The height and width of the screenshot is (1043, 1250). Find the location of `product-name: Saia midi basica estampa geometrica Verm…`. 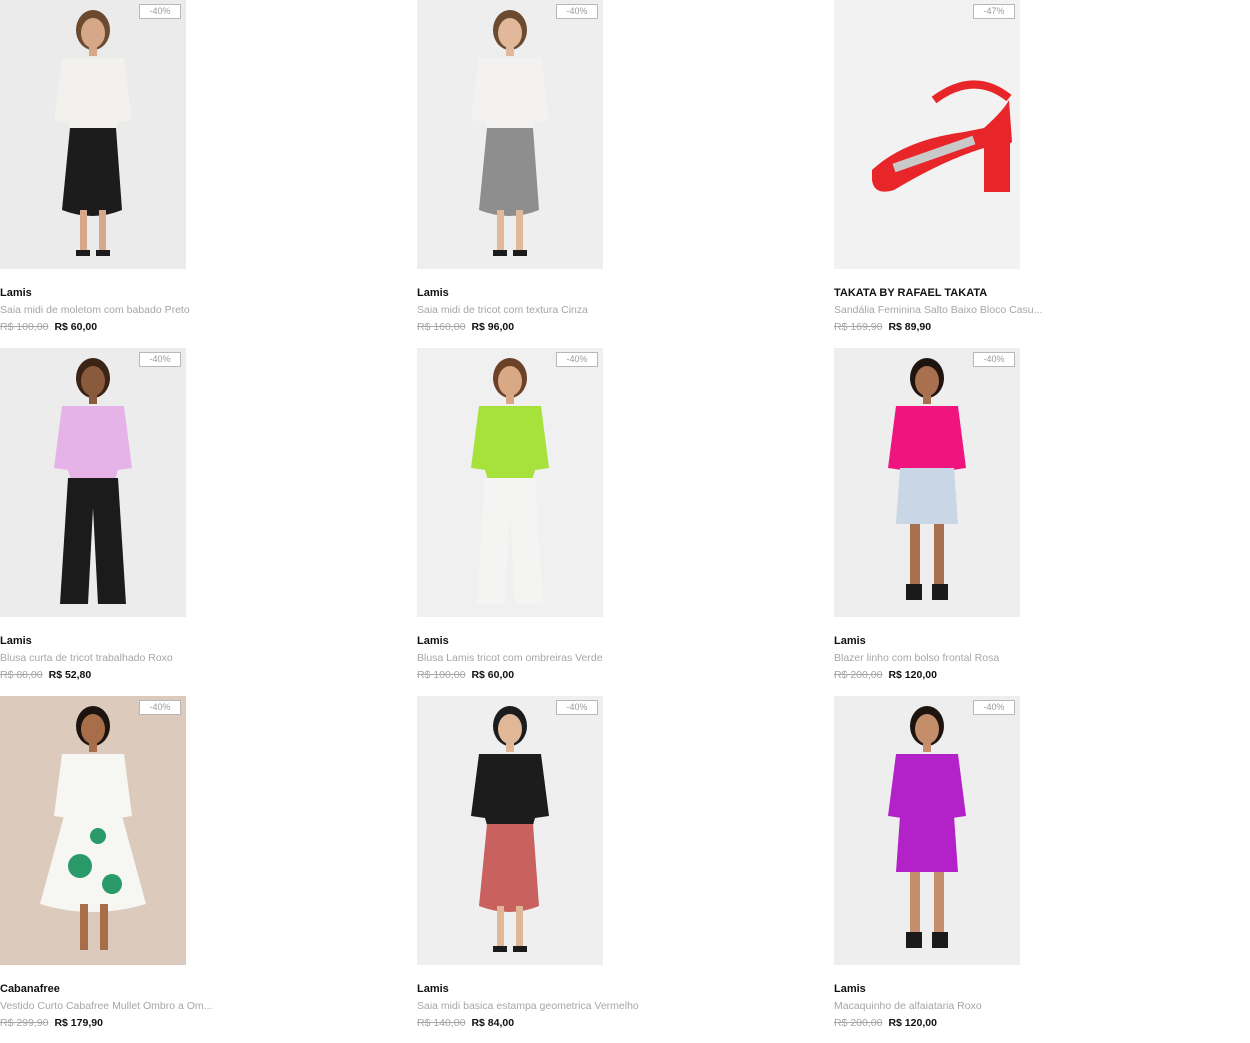

product-name: Saia midi basica estampa geometrica Verm… is located at coordinates (528, 1006).